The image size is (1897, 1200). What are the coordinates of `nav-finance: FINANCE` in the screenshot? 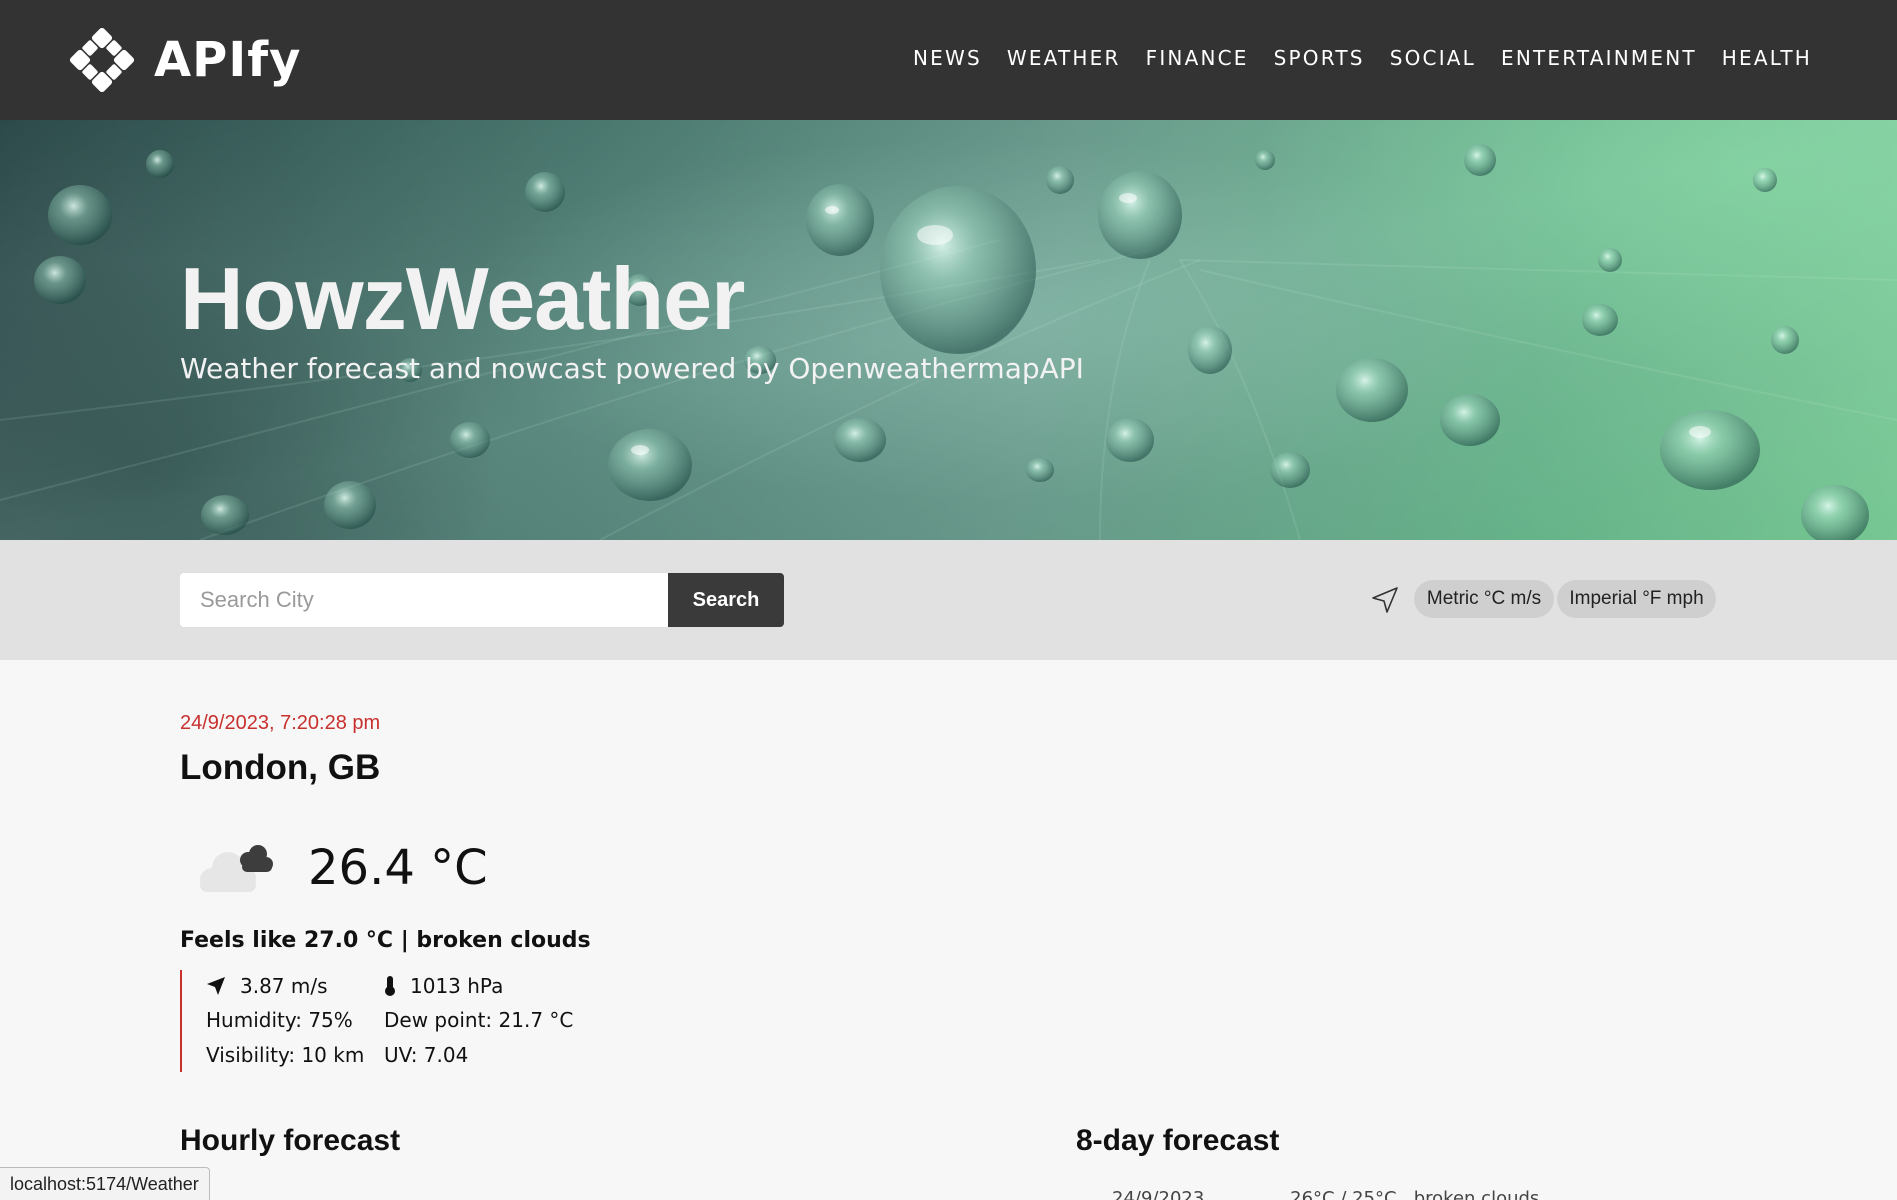 It's located at (1197, 58).